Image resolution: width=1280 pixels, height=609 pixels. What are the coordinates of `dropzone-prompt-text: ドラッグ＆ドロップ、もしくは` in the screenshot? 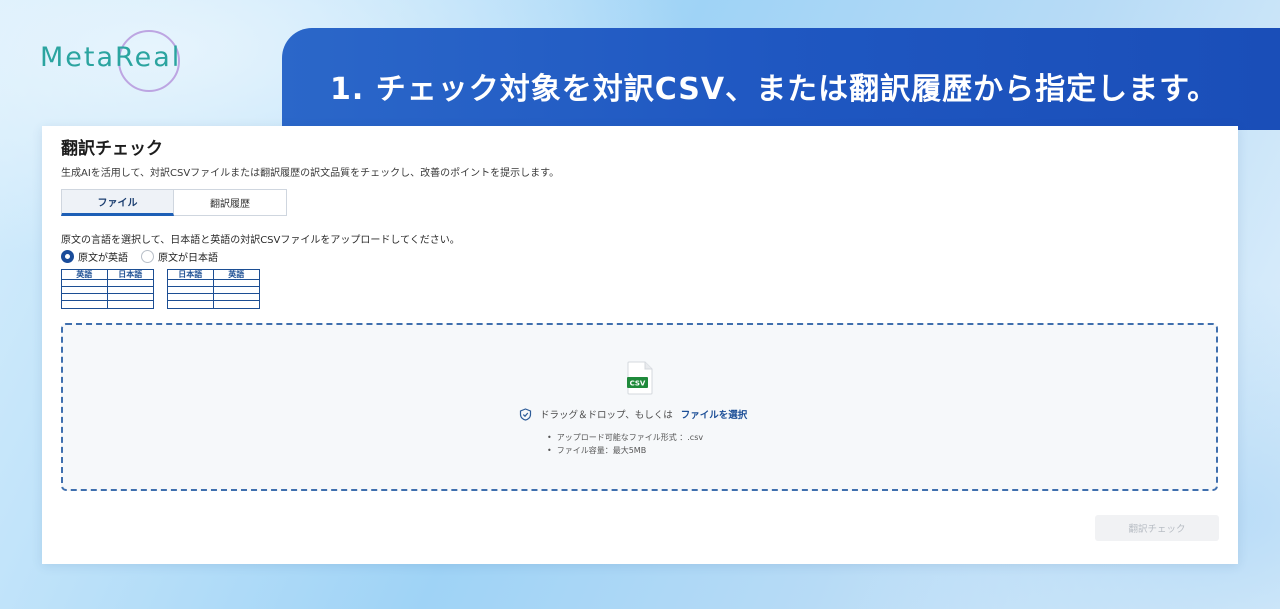 It's located at (606, 415).